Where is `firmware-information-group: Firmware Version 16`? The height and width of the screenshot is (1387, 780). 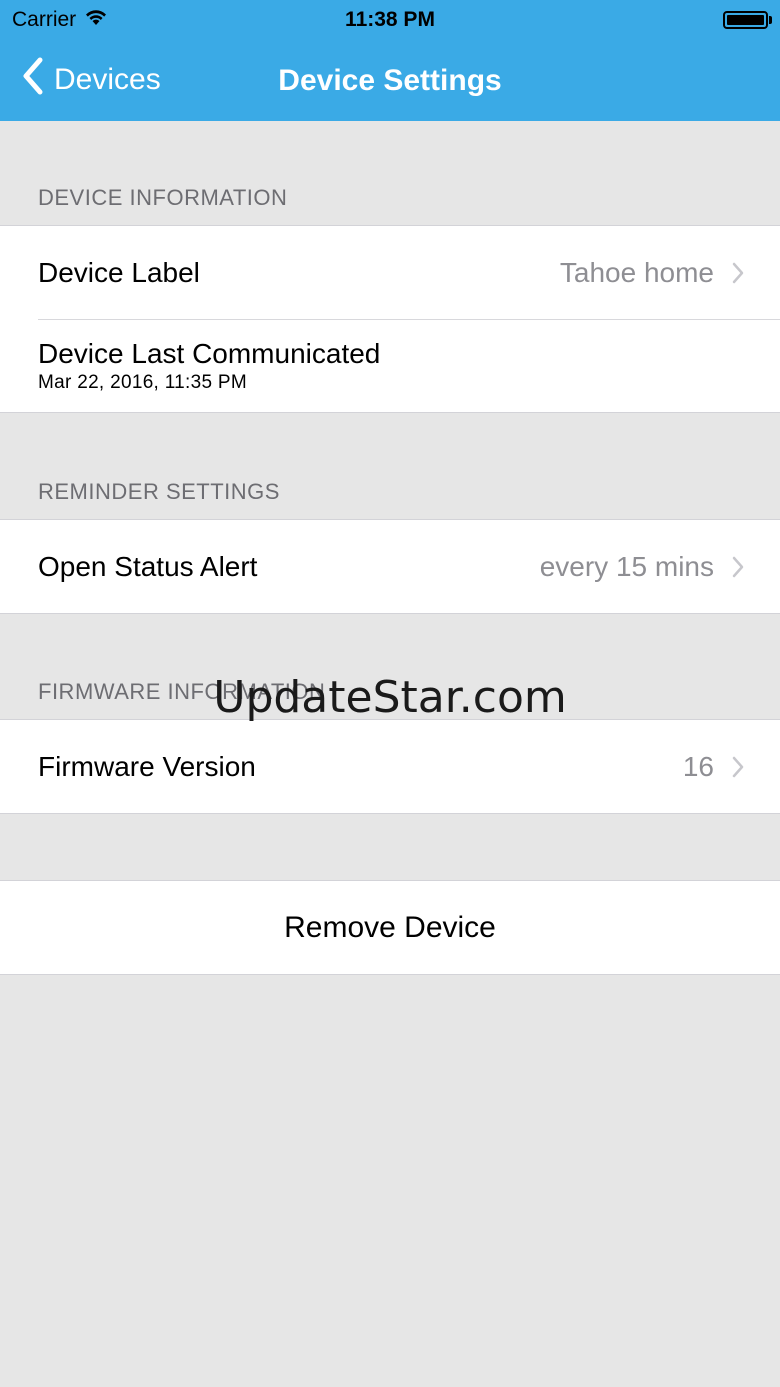 firmware-information-group: Firmware Version 16 is located at coordinates (390, 766).